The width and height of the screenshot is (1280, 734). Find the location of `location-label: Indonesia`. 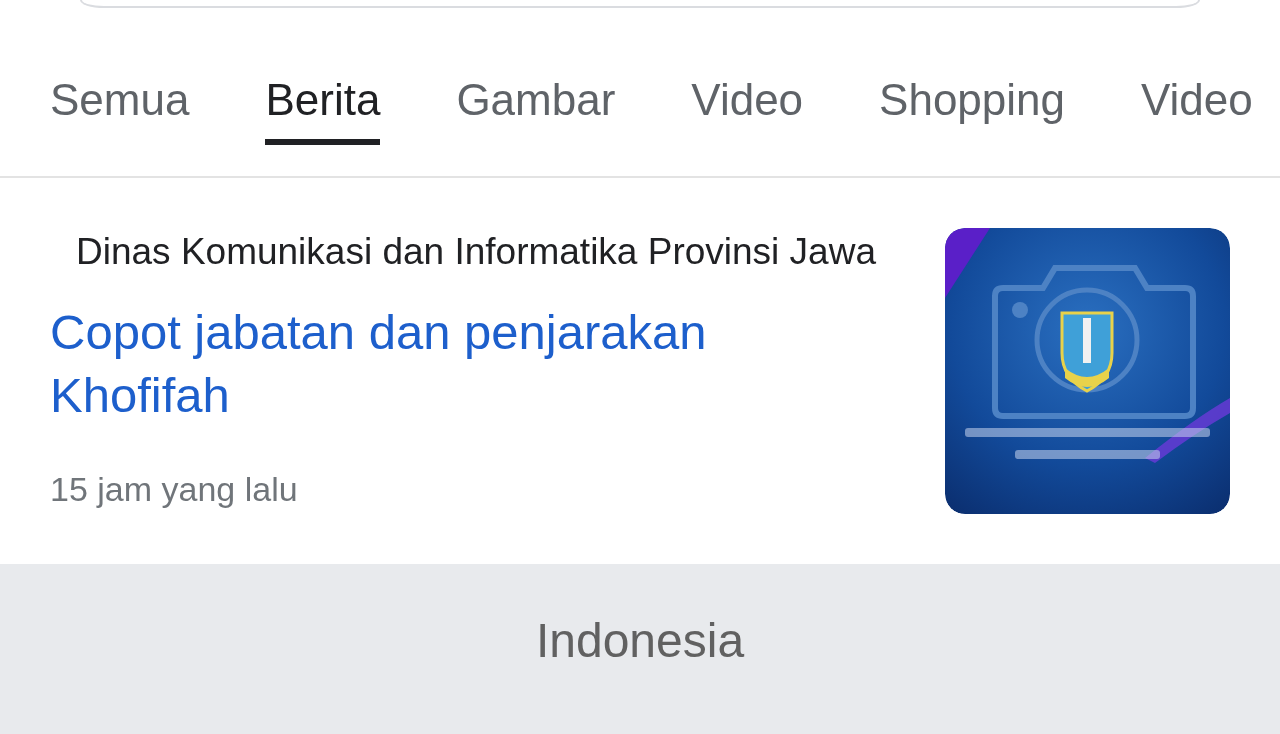

location-label: Indonesia is located at coordinates (640, 641).